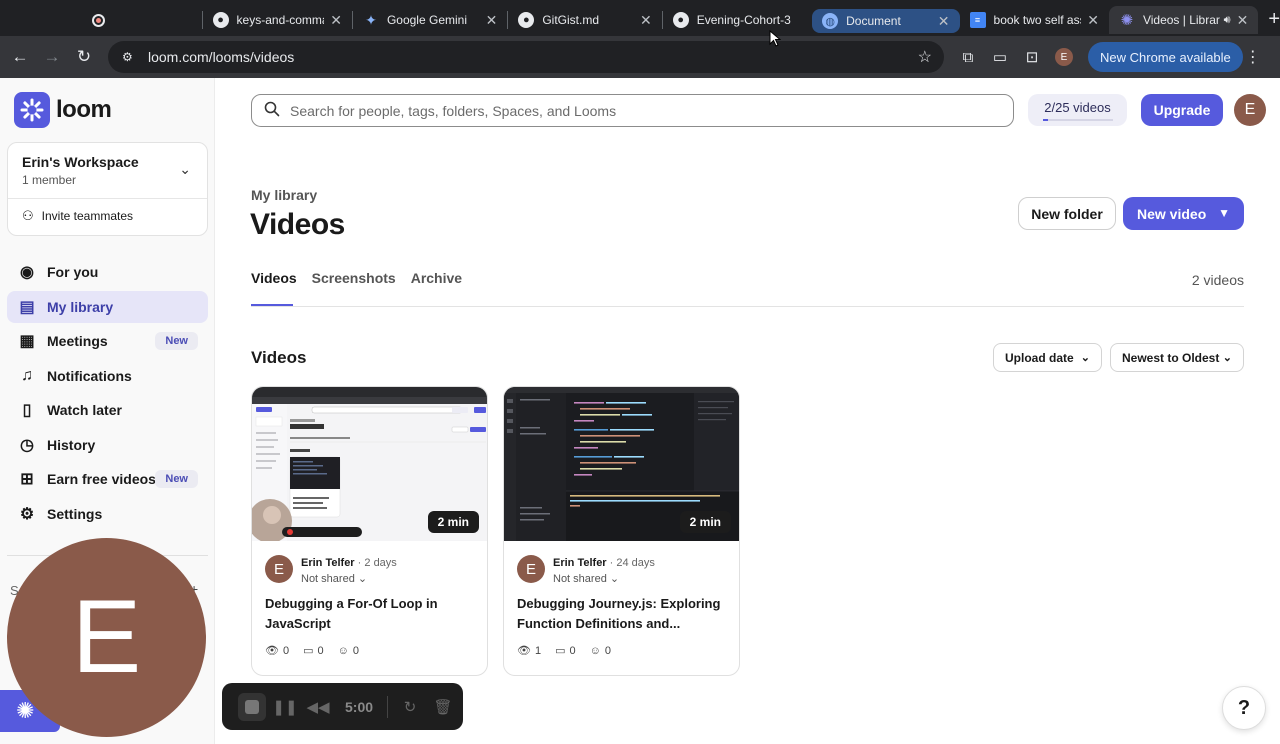  Describe the element at coordinates (968, 57) in the screenshot. I see `extensions-icon: ⧉` at that location.